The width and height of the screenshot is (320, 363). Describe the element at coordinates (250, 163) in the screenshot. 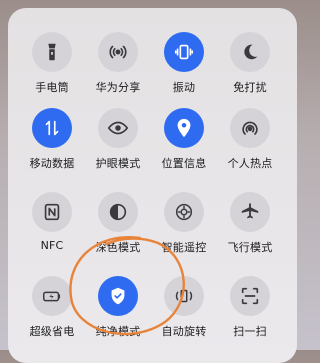

I see `tile-hotspot-label: 个人热点` at that location.